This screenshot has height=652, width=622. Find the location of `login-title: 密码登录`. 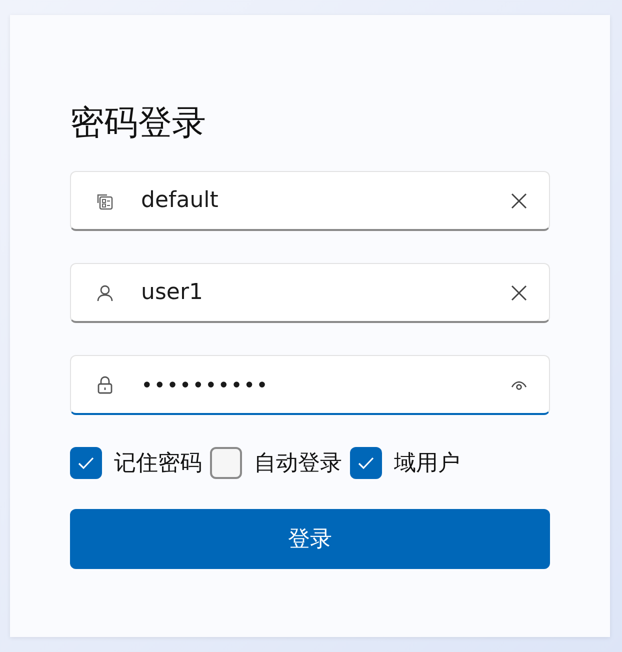

login-title: 密码登录 is located at coordinates (138, 123).